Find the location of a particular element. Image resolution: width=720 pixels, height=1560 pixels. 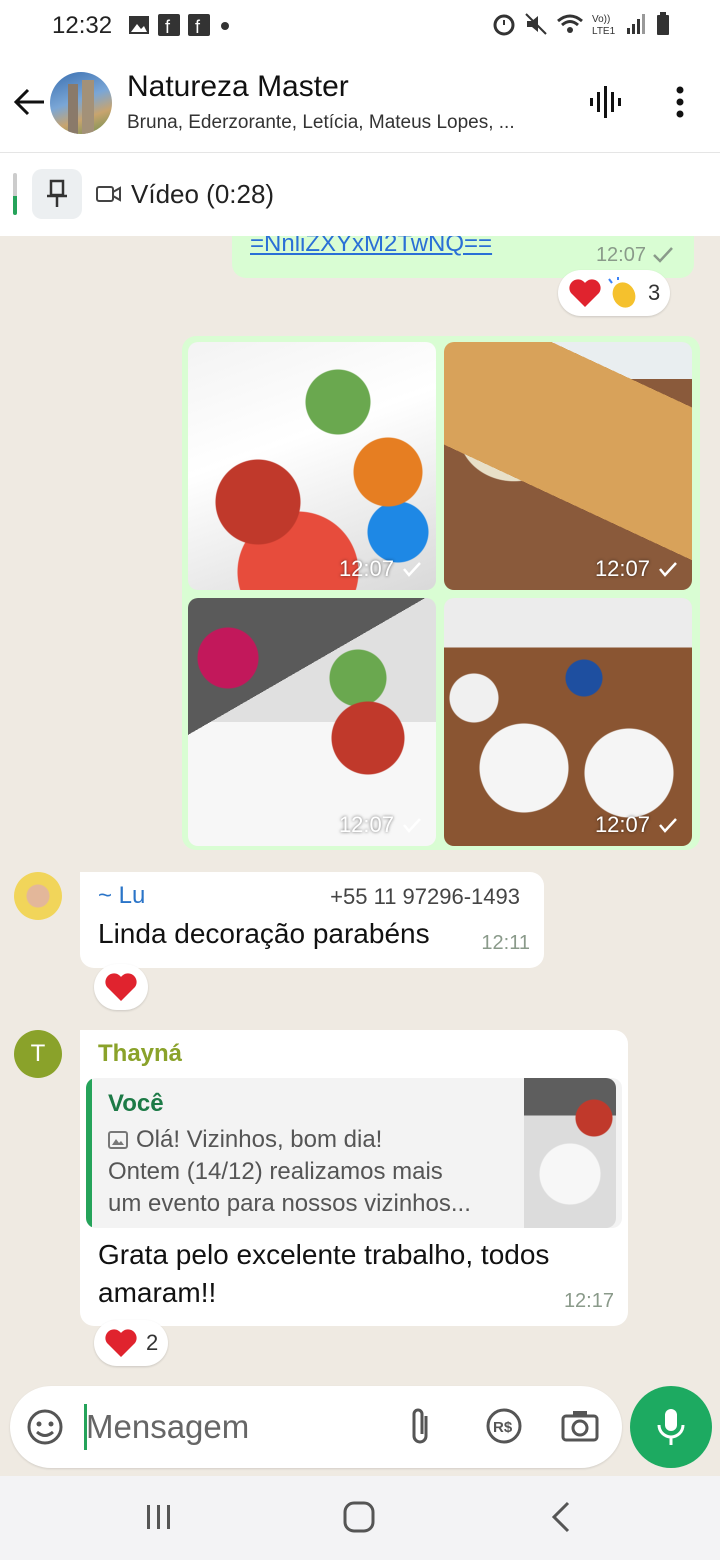

quote-thumbnail is located at coordinates (570, 1153).